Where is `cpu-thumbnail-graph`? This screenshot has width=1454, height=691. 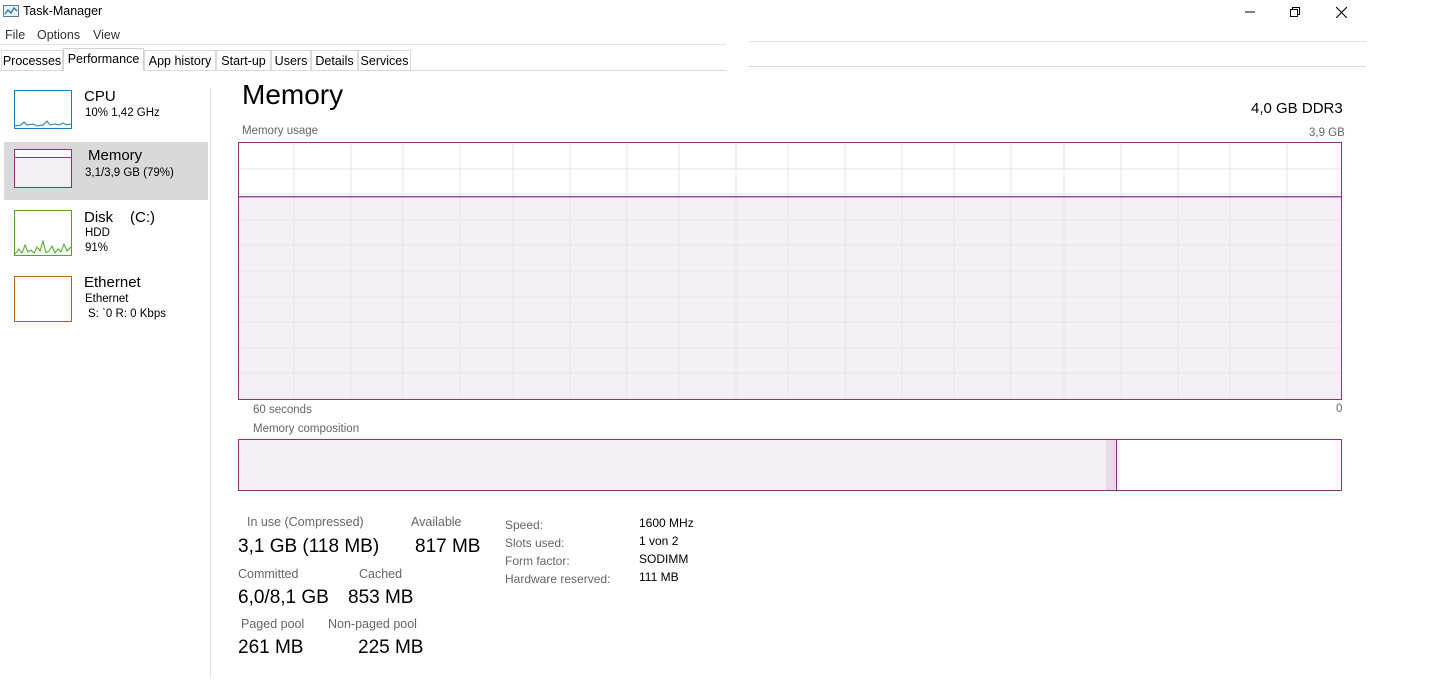 cpu-thumbnail-graph is located at coordinates (43, 109).